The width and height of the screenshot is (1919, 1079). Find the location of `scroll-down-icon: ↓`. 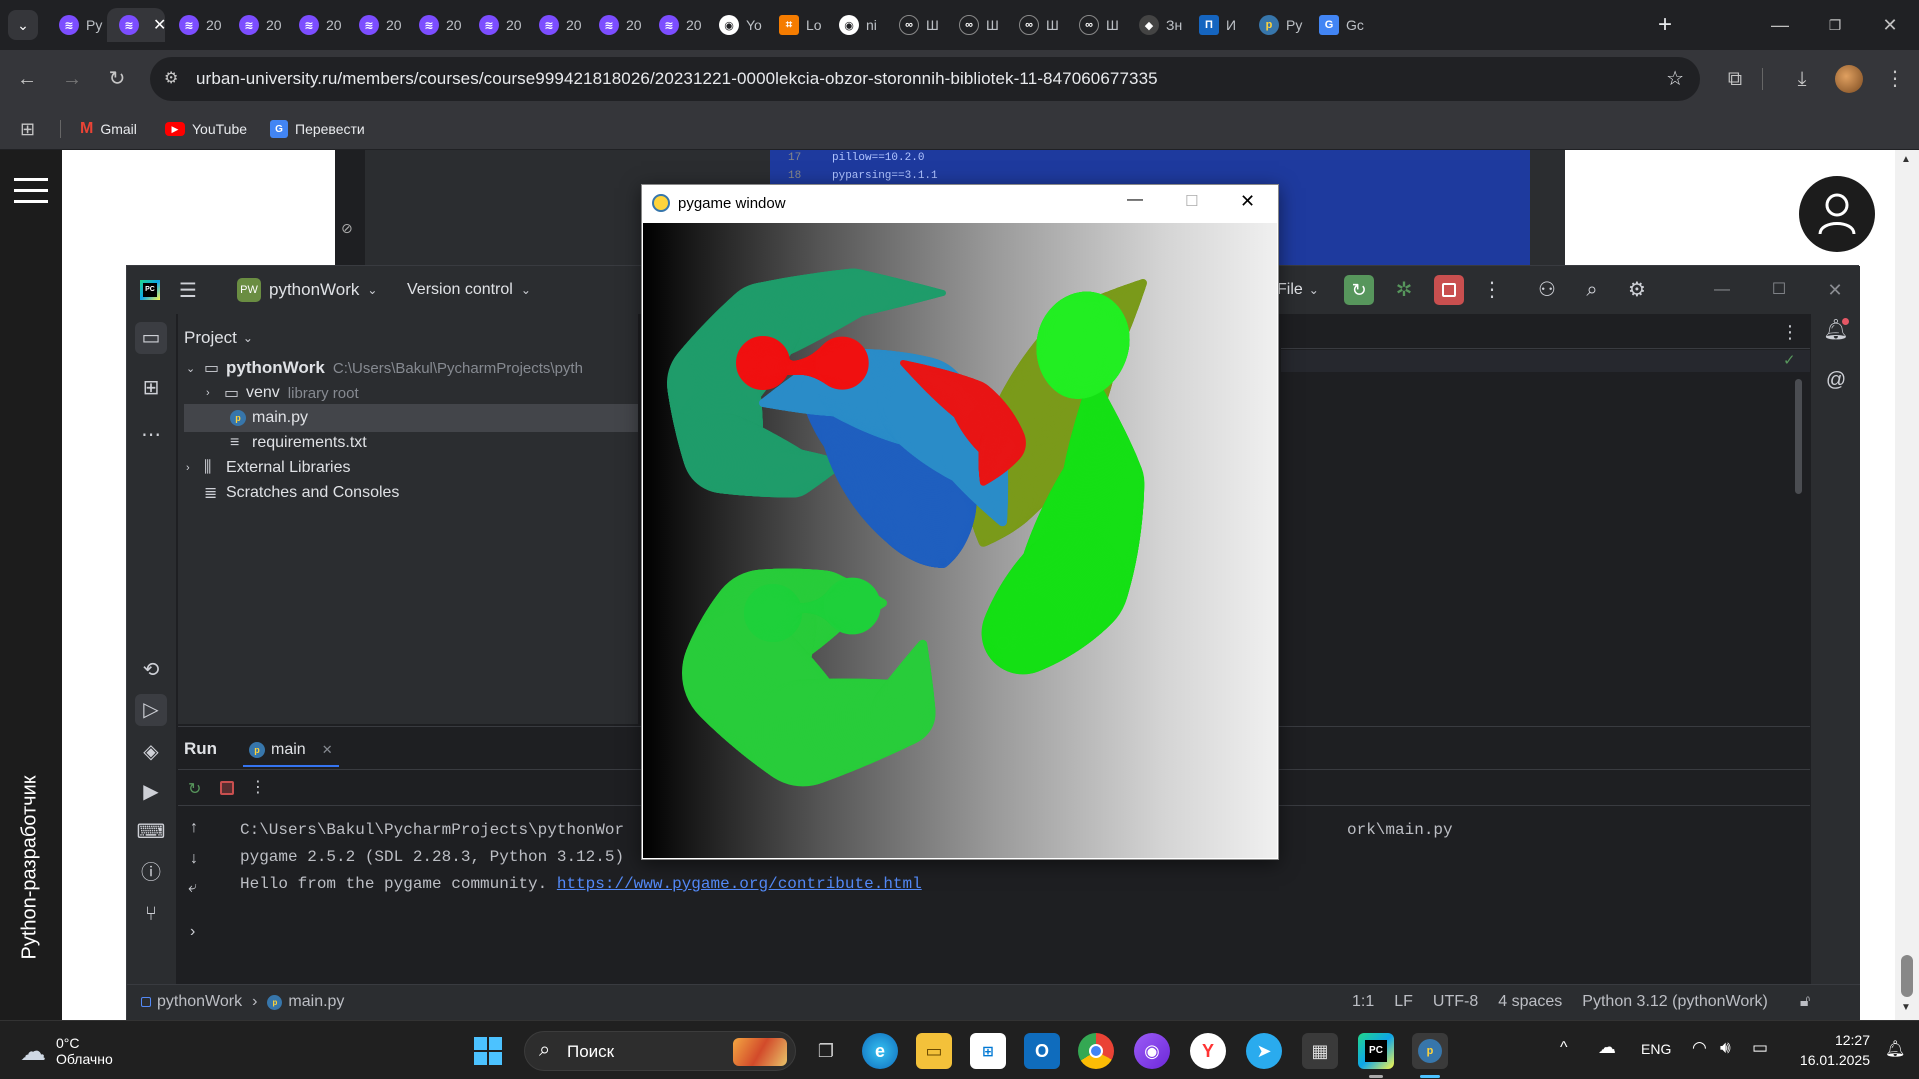

scroll-down-icon: ↓ is located at coordinates (194, 859).